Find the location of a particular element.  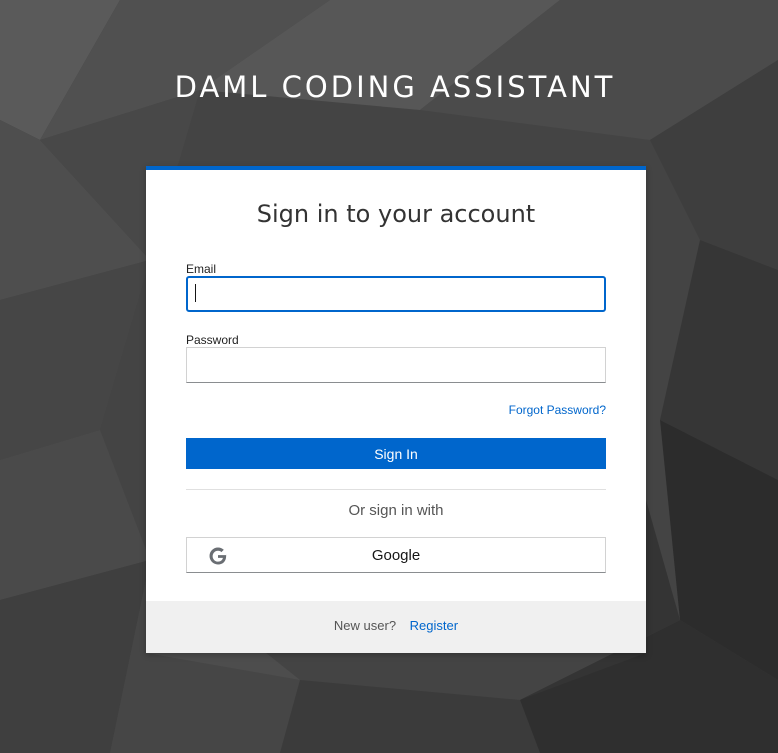

card-footer: New user? Register is located at coordinates (396, 627).